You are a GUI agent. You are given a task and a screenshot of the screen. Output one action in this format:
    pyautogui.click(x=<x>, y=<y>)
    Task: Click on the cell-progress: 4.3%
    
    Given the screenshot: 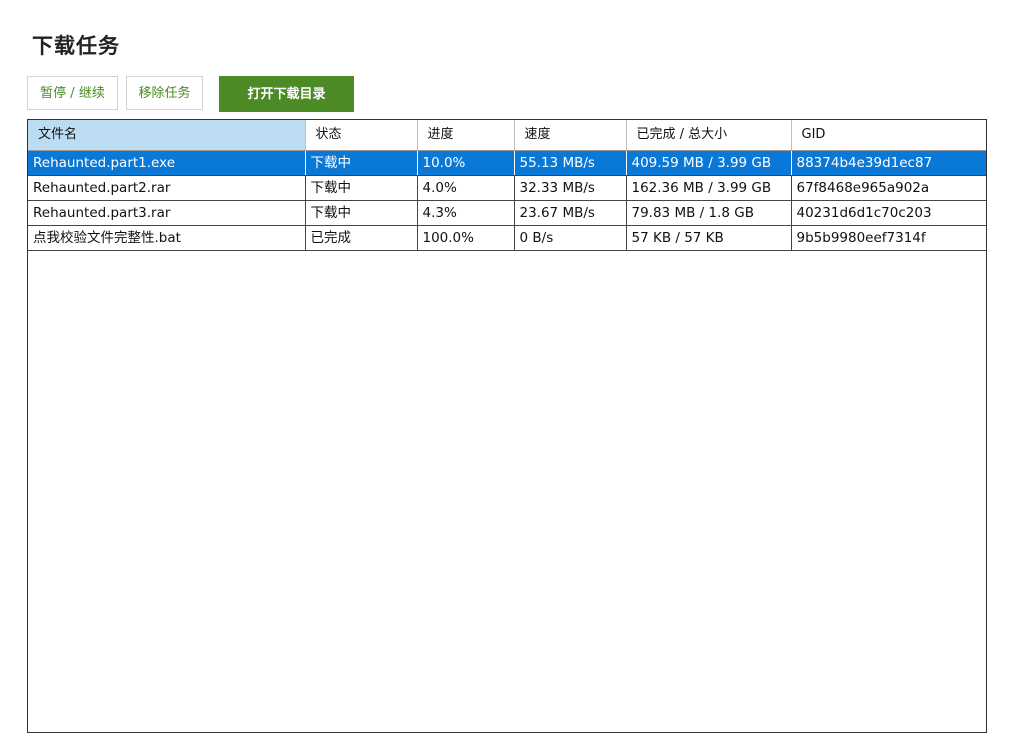 What is the action you would take?
    pyautogui.click(x=466, y=213)
    